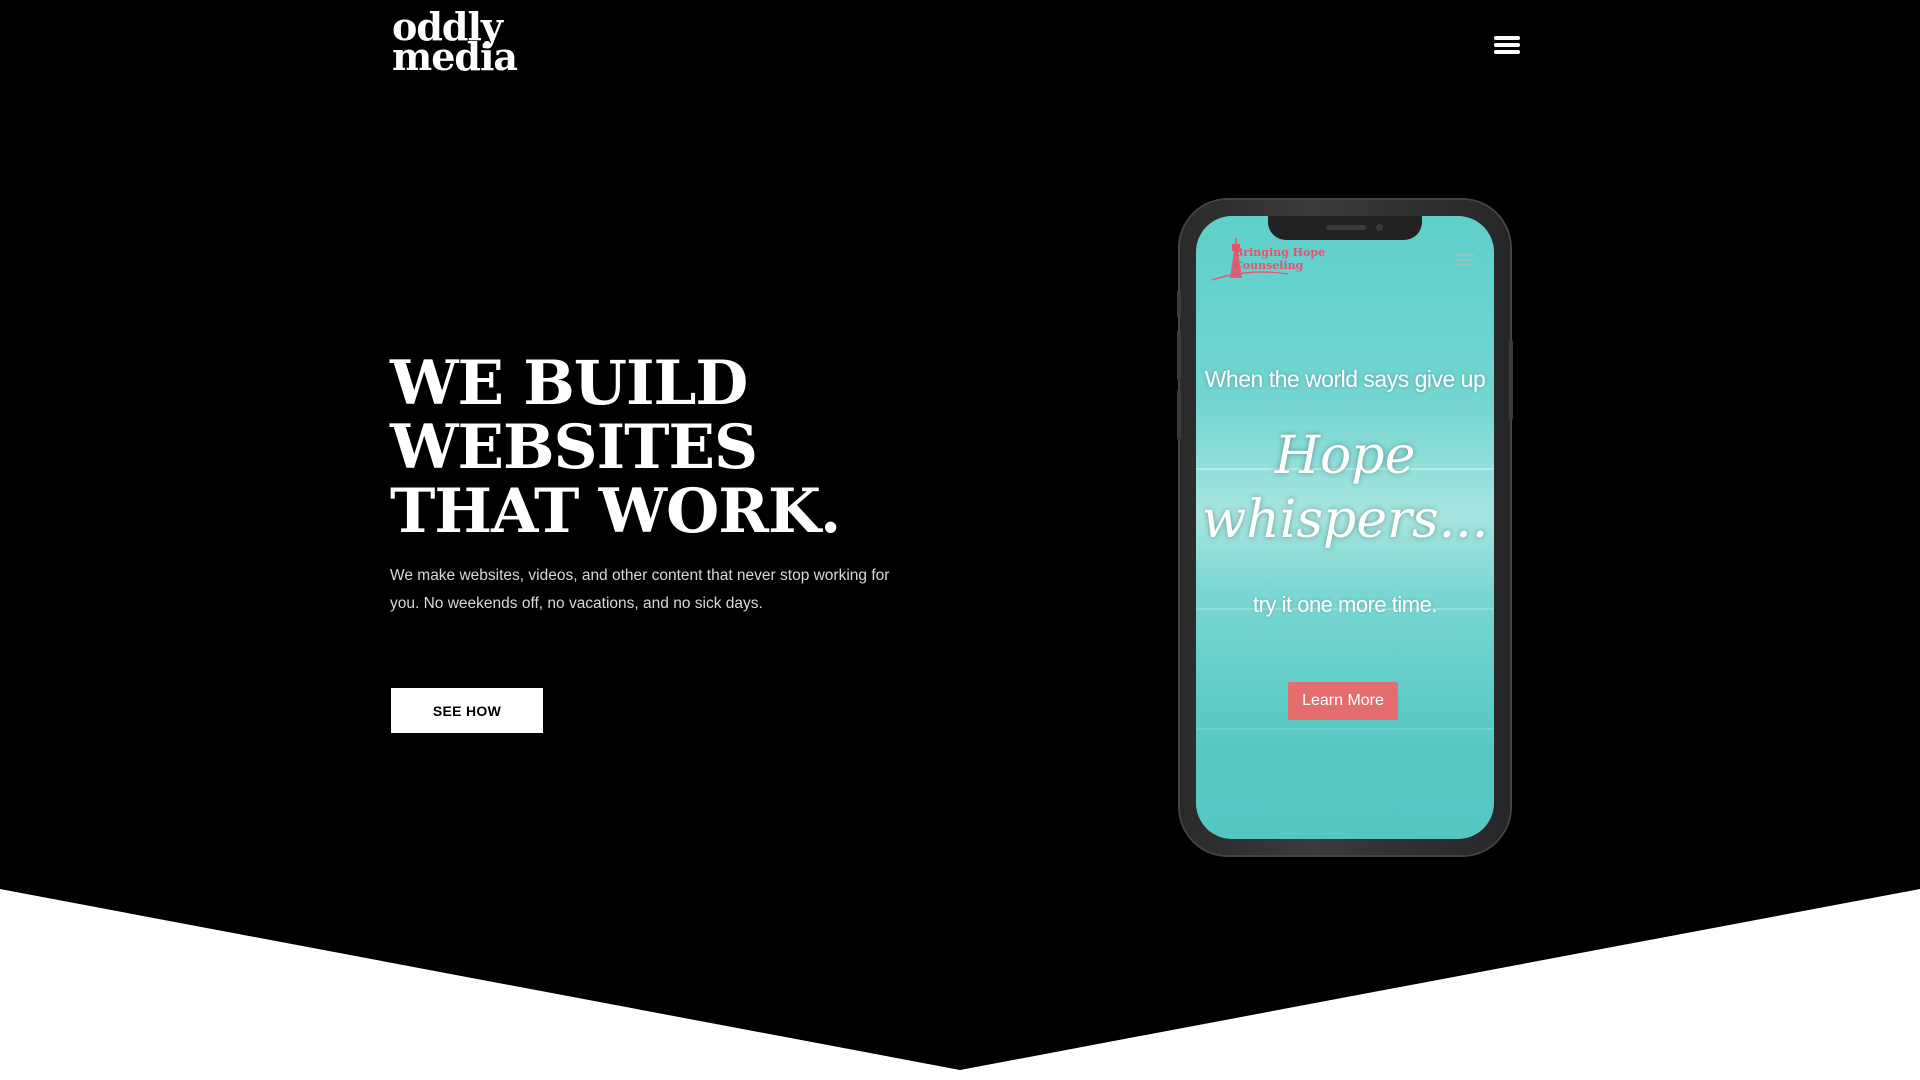  I want to click on site-logo-line-1: Bringing Hope, so click(1280, 252).